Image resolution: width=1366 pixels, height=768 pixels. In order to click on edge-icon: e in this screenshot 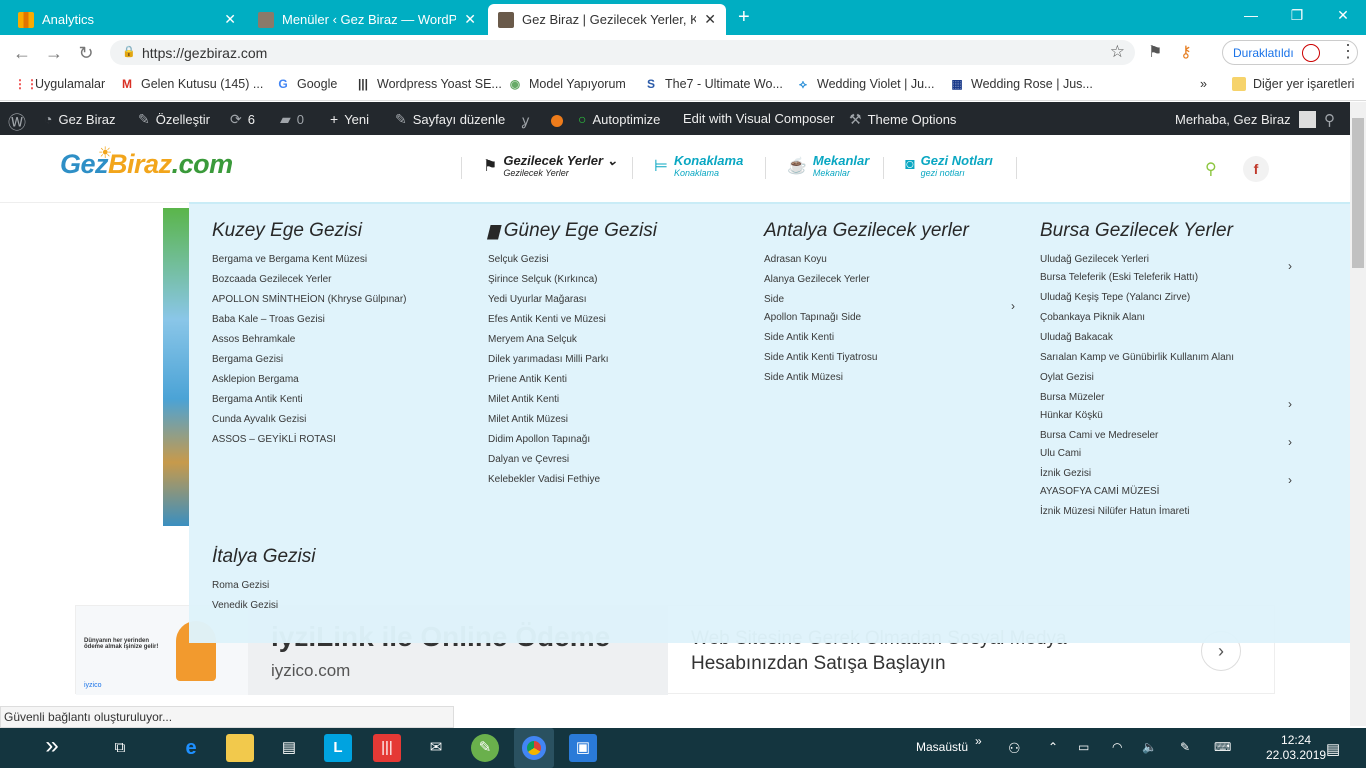, I will do `click(191, 748)`.